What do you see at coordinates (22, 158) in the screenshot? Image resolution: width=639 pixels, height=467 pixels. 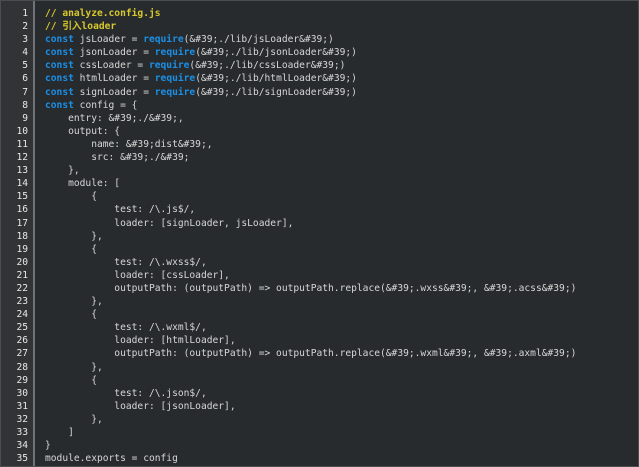 I see `line-number: 12` at bounding box center [22, 158].